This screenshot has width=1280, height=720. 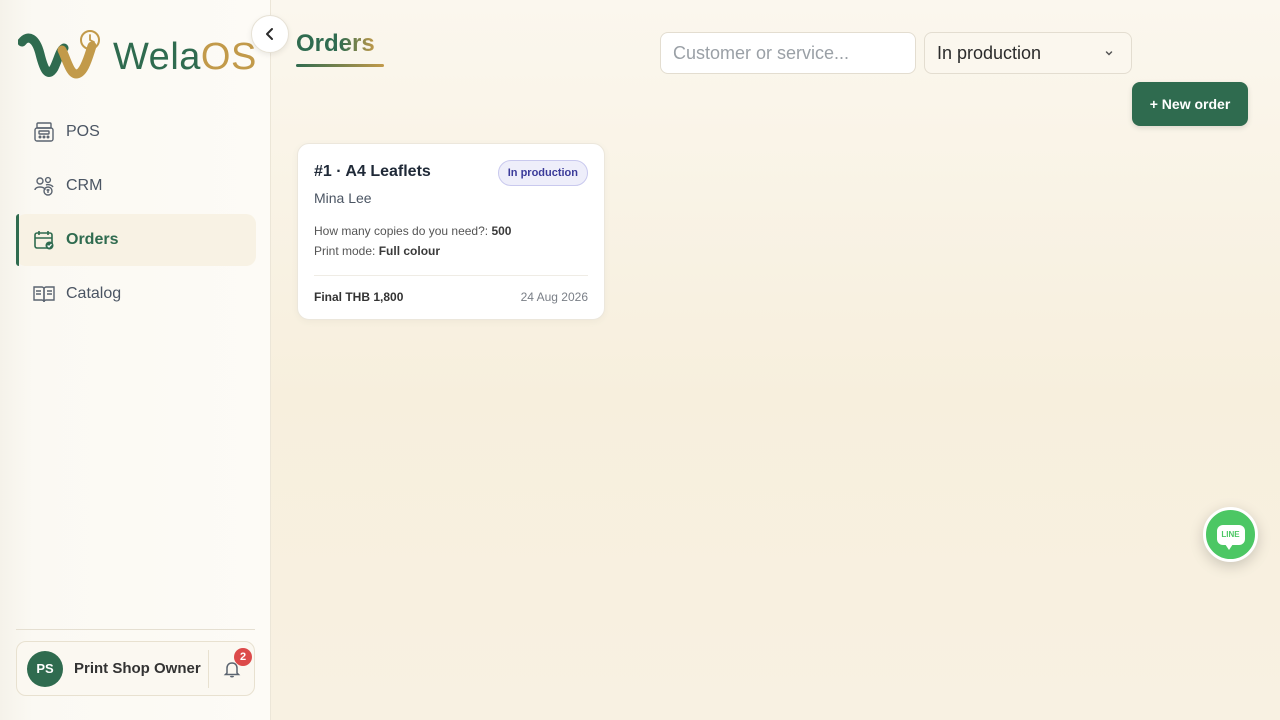 I want to click on order-customer: Mina Lee, so click(x=343, y=198).